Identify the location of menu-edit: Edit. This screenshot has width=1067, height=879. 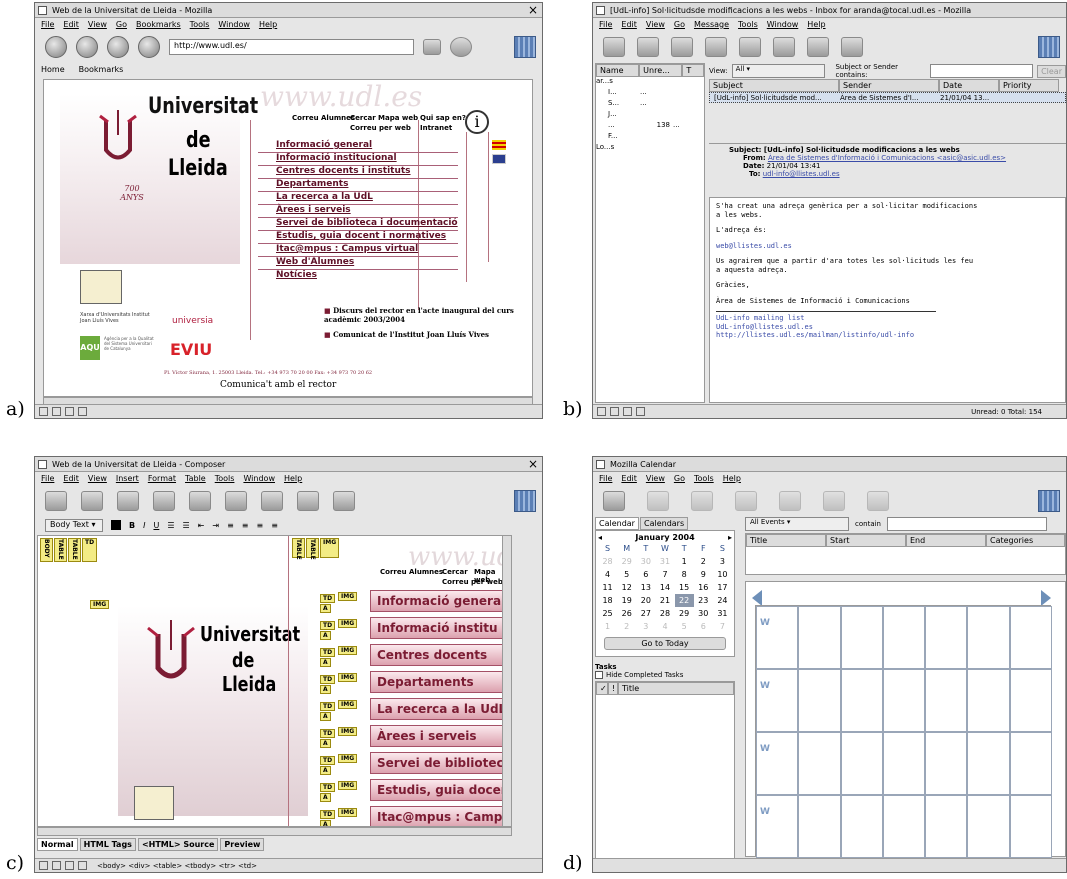
(71, 478).